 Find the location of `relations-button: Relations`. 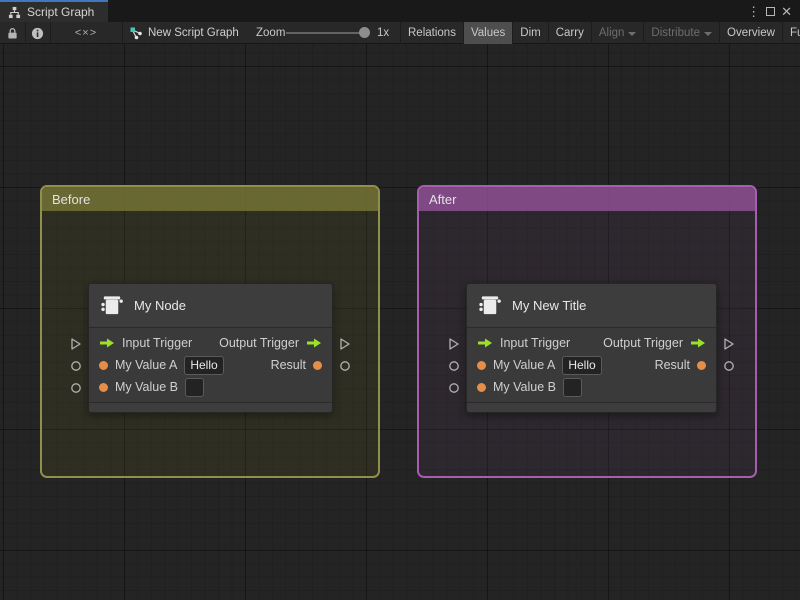

relations-button: Relations is located at coordinates (431, 33).